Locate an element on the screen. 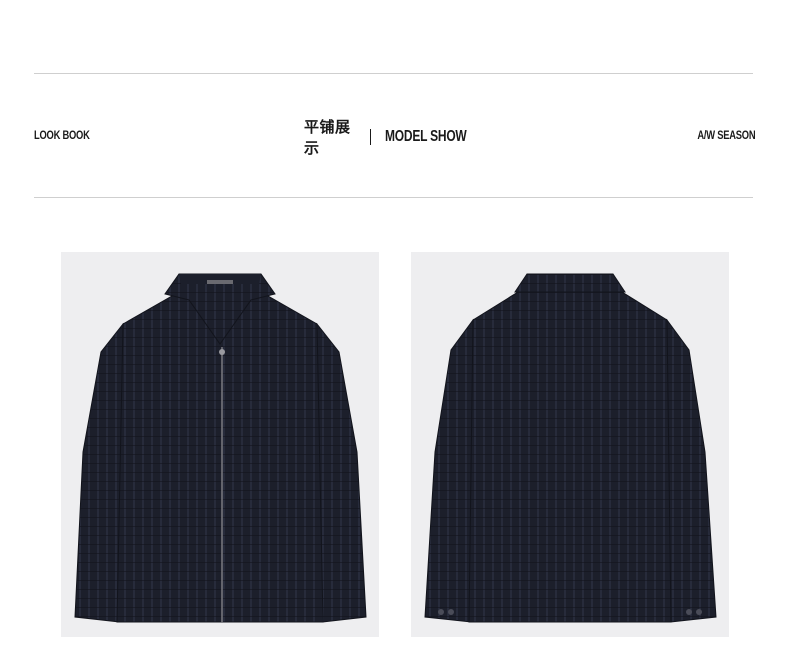 The image size is (790, 647). top-divider-line is located at coordinates (393, 73).